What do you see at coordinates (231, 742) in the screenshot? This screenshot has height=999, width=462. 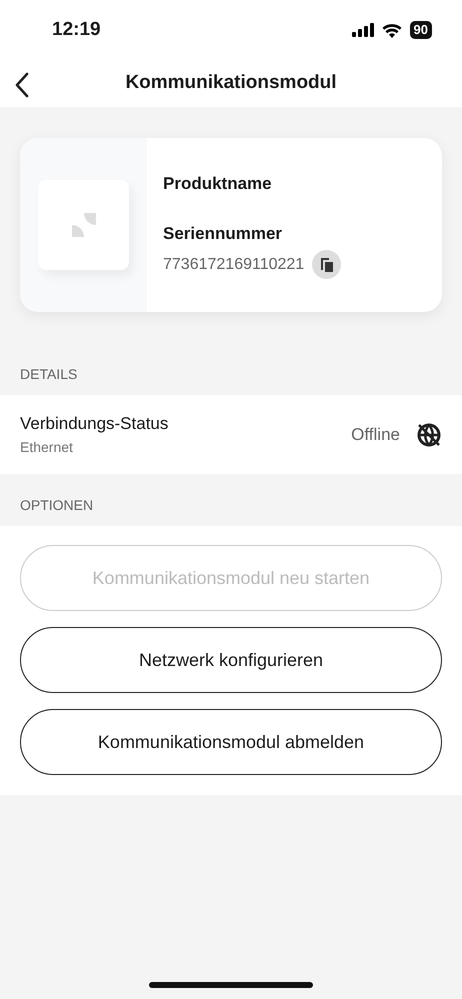 I see `option-button: Kommunikationsmodul abmelden` at bounding box center [231, 742].